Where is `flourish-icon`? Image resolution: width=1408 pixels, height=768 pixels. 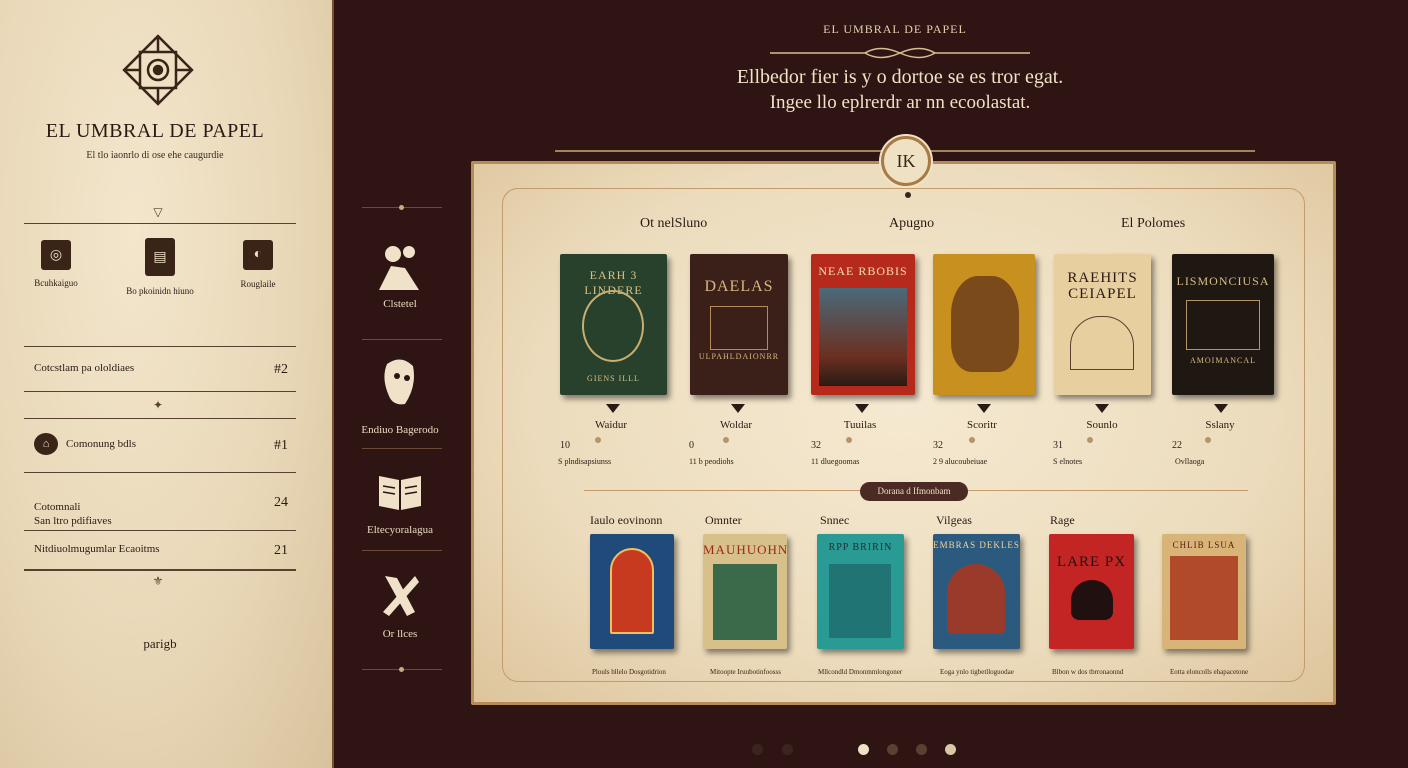 flourish-icon is located at coordinates (900, 53).